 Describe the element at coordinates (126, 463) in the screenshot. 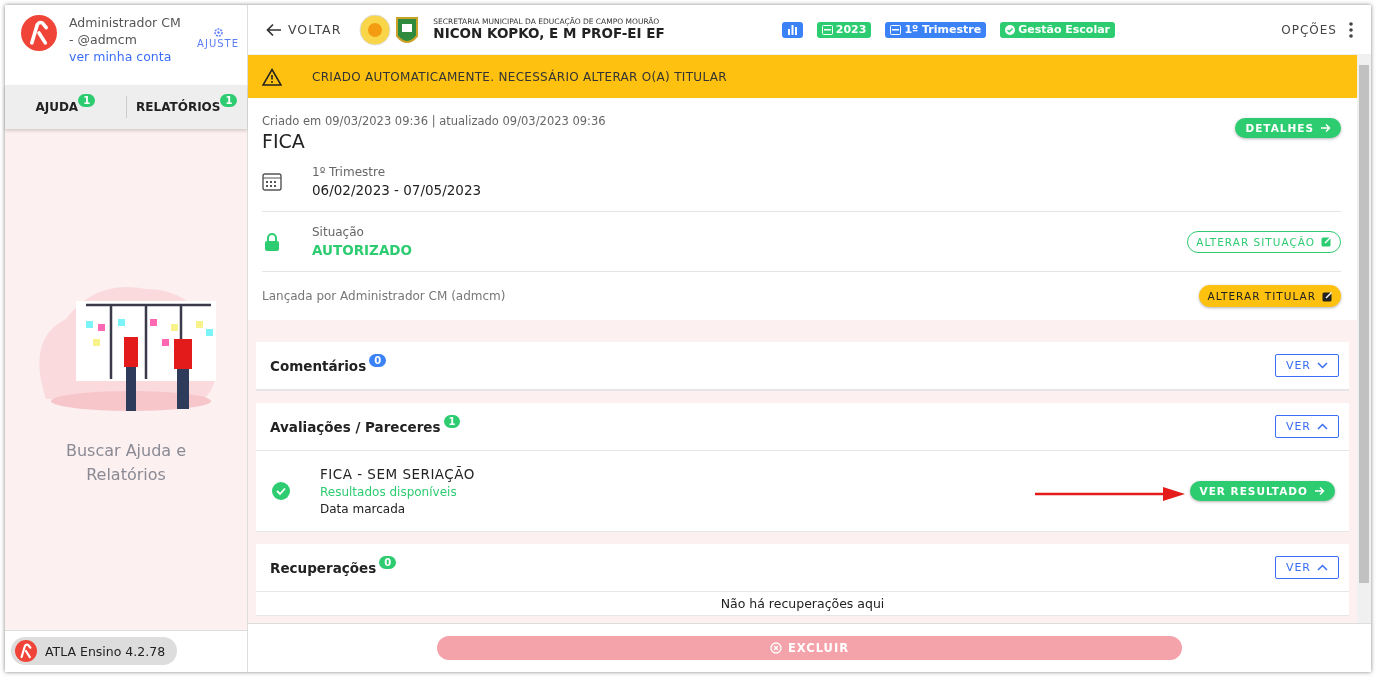

I see `empty-state-text: Buscar Ajuda e Relatórios` at that location.